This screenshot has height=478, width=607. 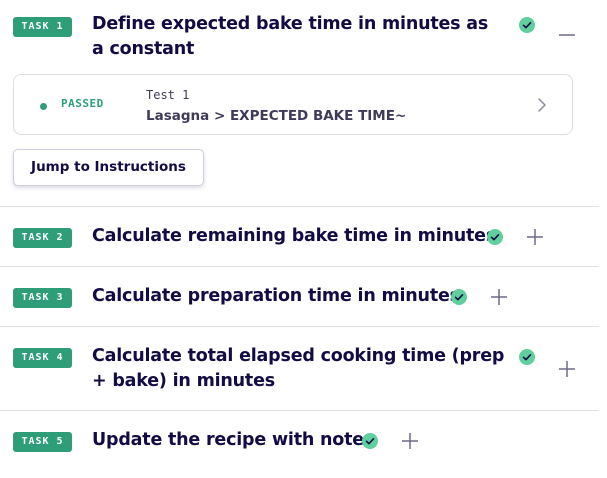 I want to click on test-status: PASSED, so click(x=82, y=103).